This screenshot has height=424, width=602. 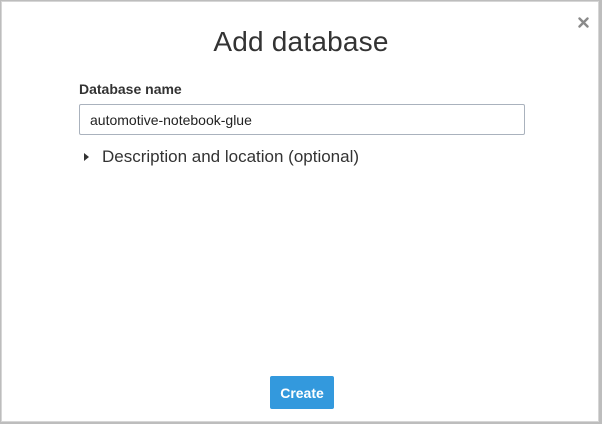 What do you see at coordinates (86, 157) in the screenshot?
I see `caret-right-icon` at bounding box center [86, 157].